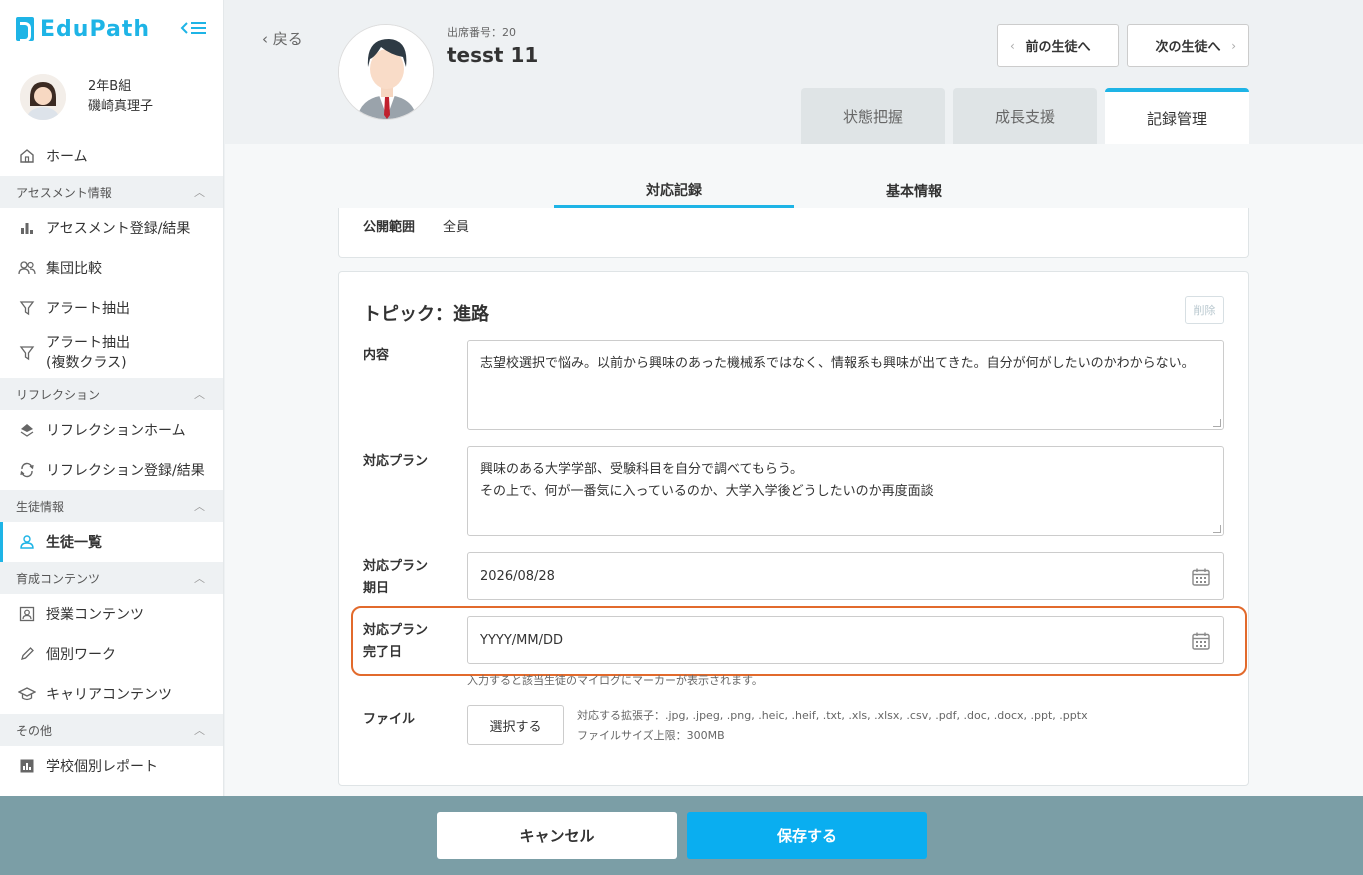 The image size is (1363, 875). Describe the element at coordinates (58, 578) in the screenshot. I see `section-title: 育成コンテンツ` at that location.